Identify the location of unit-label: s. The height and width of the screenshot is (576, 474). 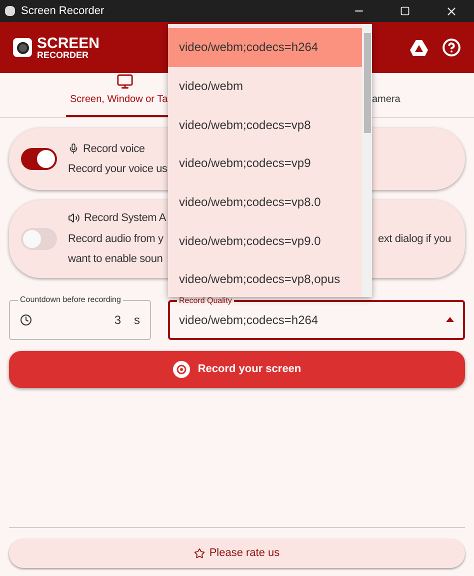
(137, 320).